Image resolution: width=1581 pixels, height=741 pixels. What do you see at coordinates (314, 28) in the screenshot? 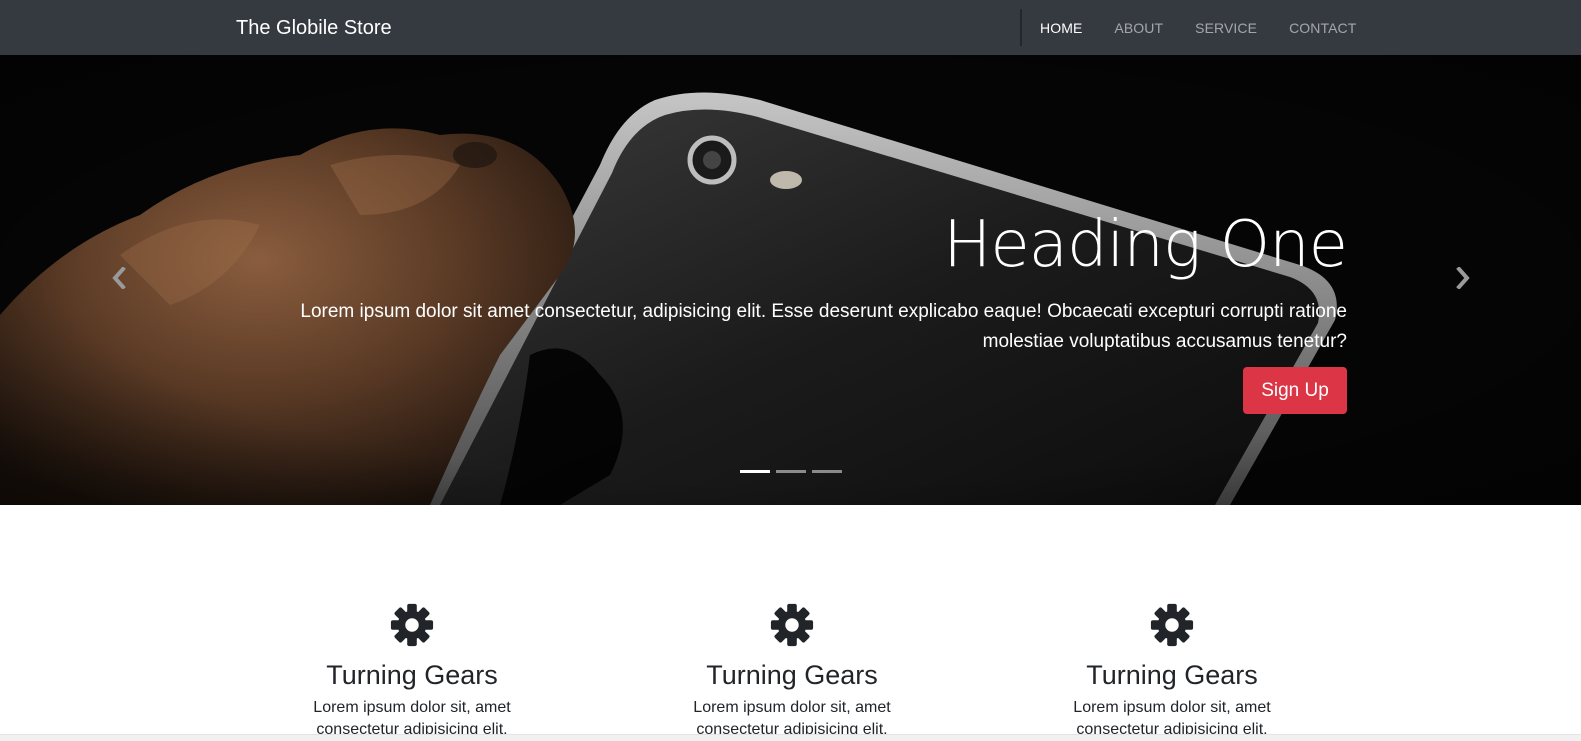
I see `brand-logo-link: The Globile Store` at bounding box center [314, 28].